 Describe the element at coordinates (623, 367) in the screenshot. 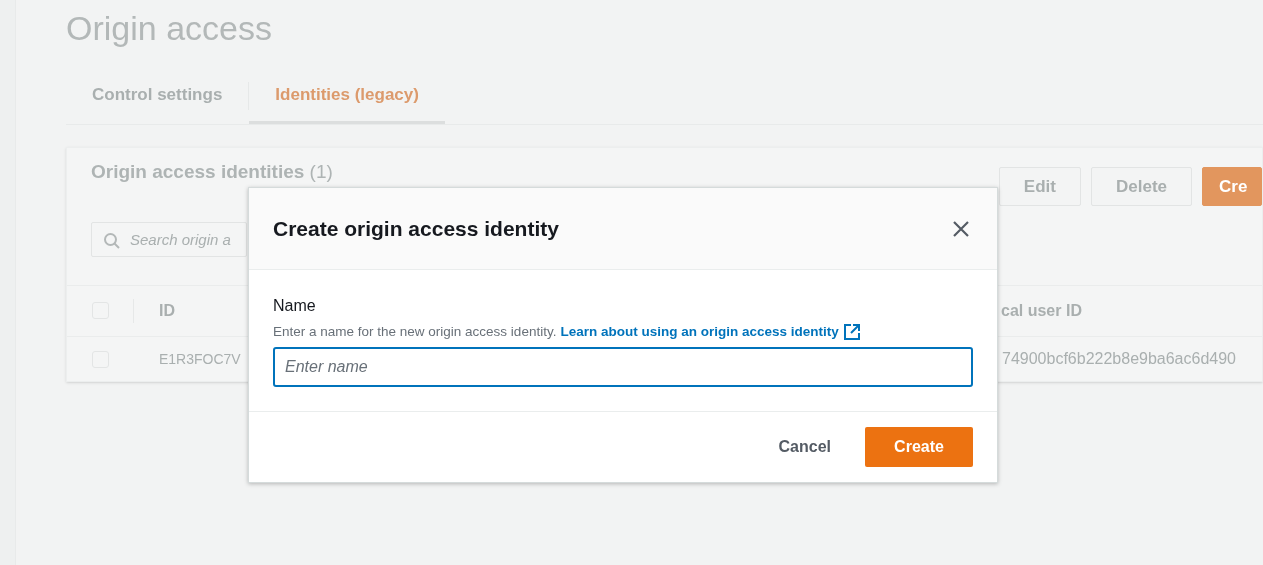

I see `name-input: Enter name` at that location.